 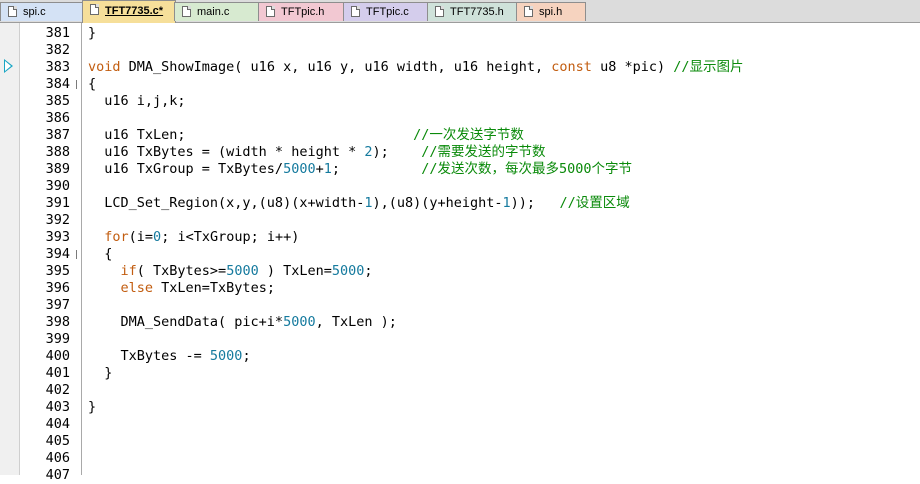 I want to click on line-number: 386, so click(x=57, y=118).